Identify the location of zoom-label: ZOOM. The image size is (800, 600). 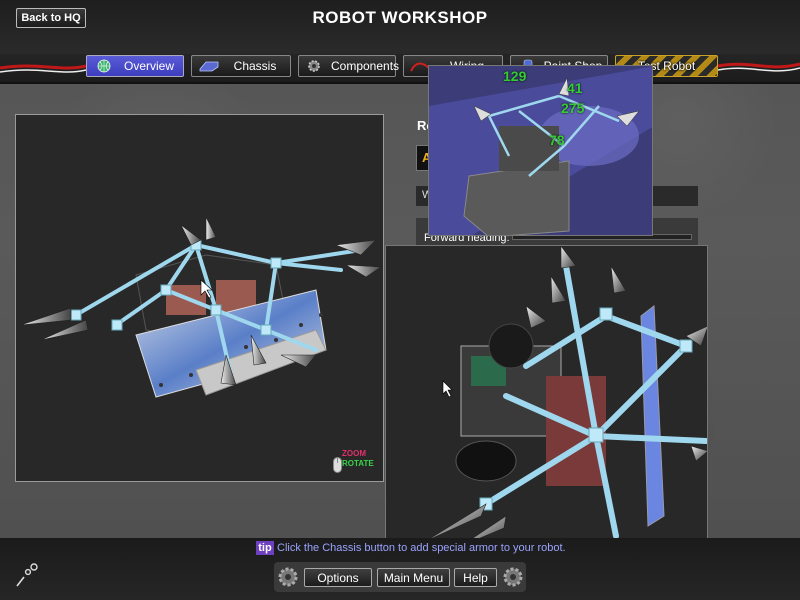
(354, 453).